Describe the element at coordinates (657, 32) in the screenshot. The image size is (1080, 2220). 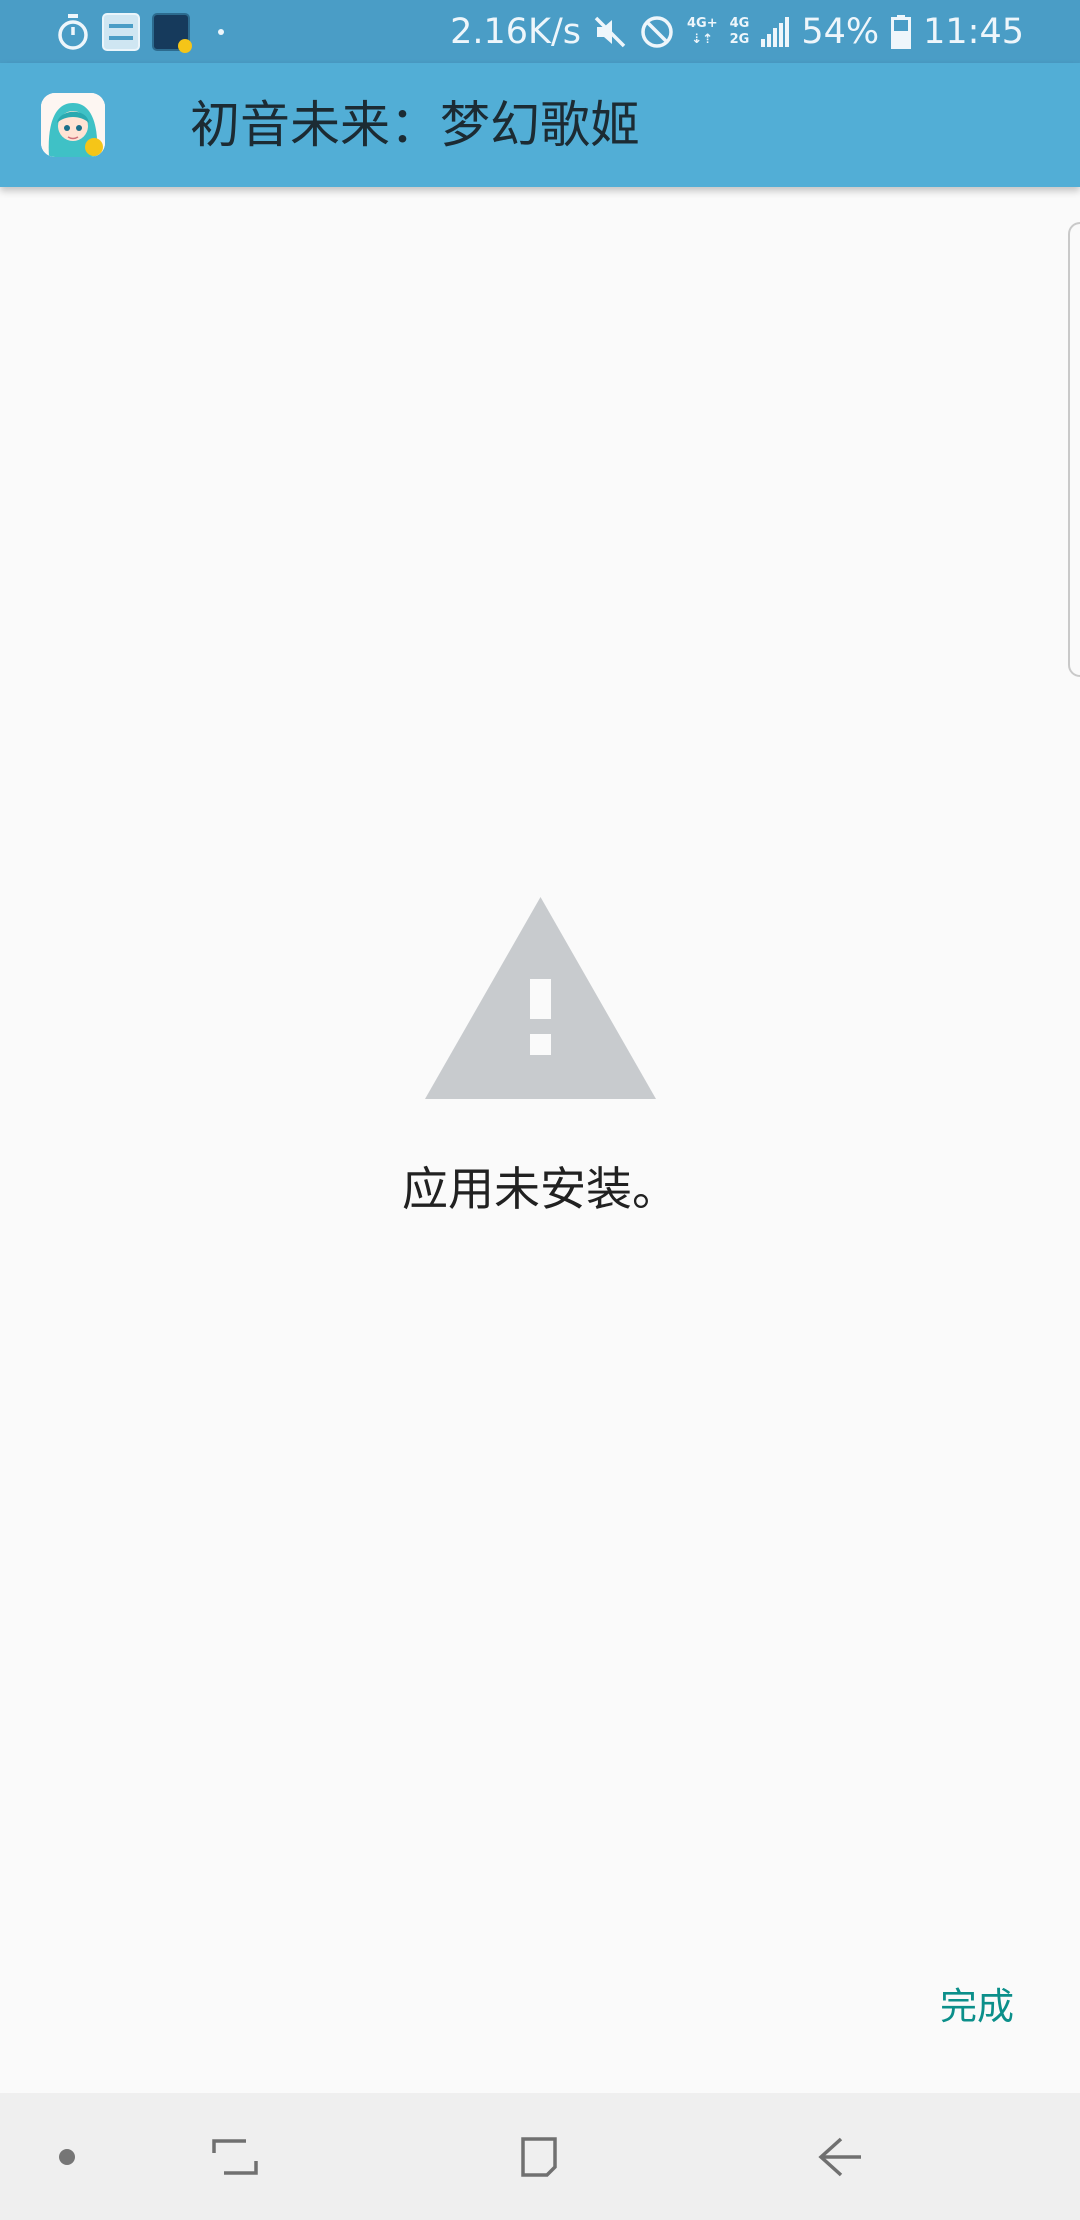
I see `do-not-disturb-icon` at that location.